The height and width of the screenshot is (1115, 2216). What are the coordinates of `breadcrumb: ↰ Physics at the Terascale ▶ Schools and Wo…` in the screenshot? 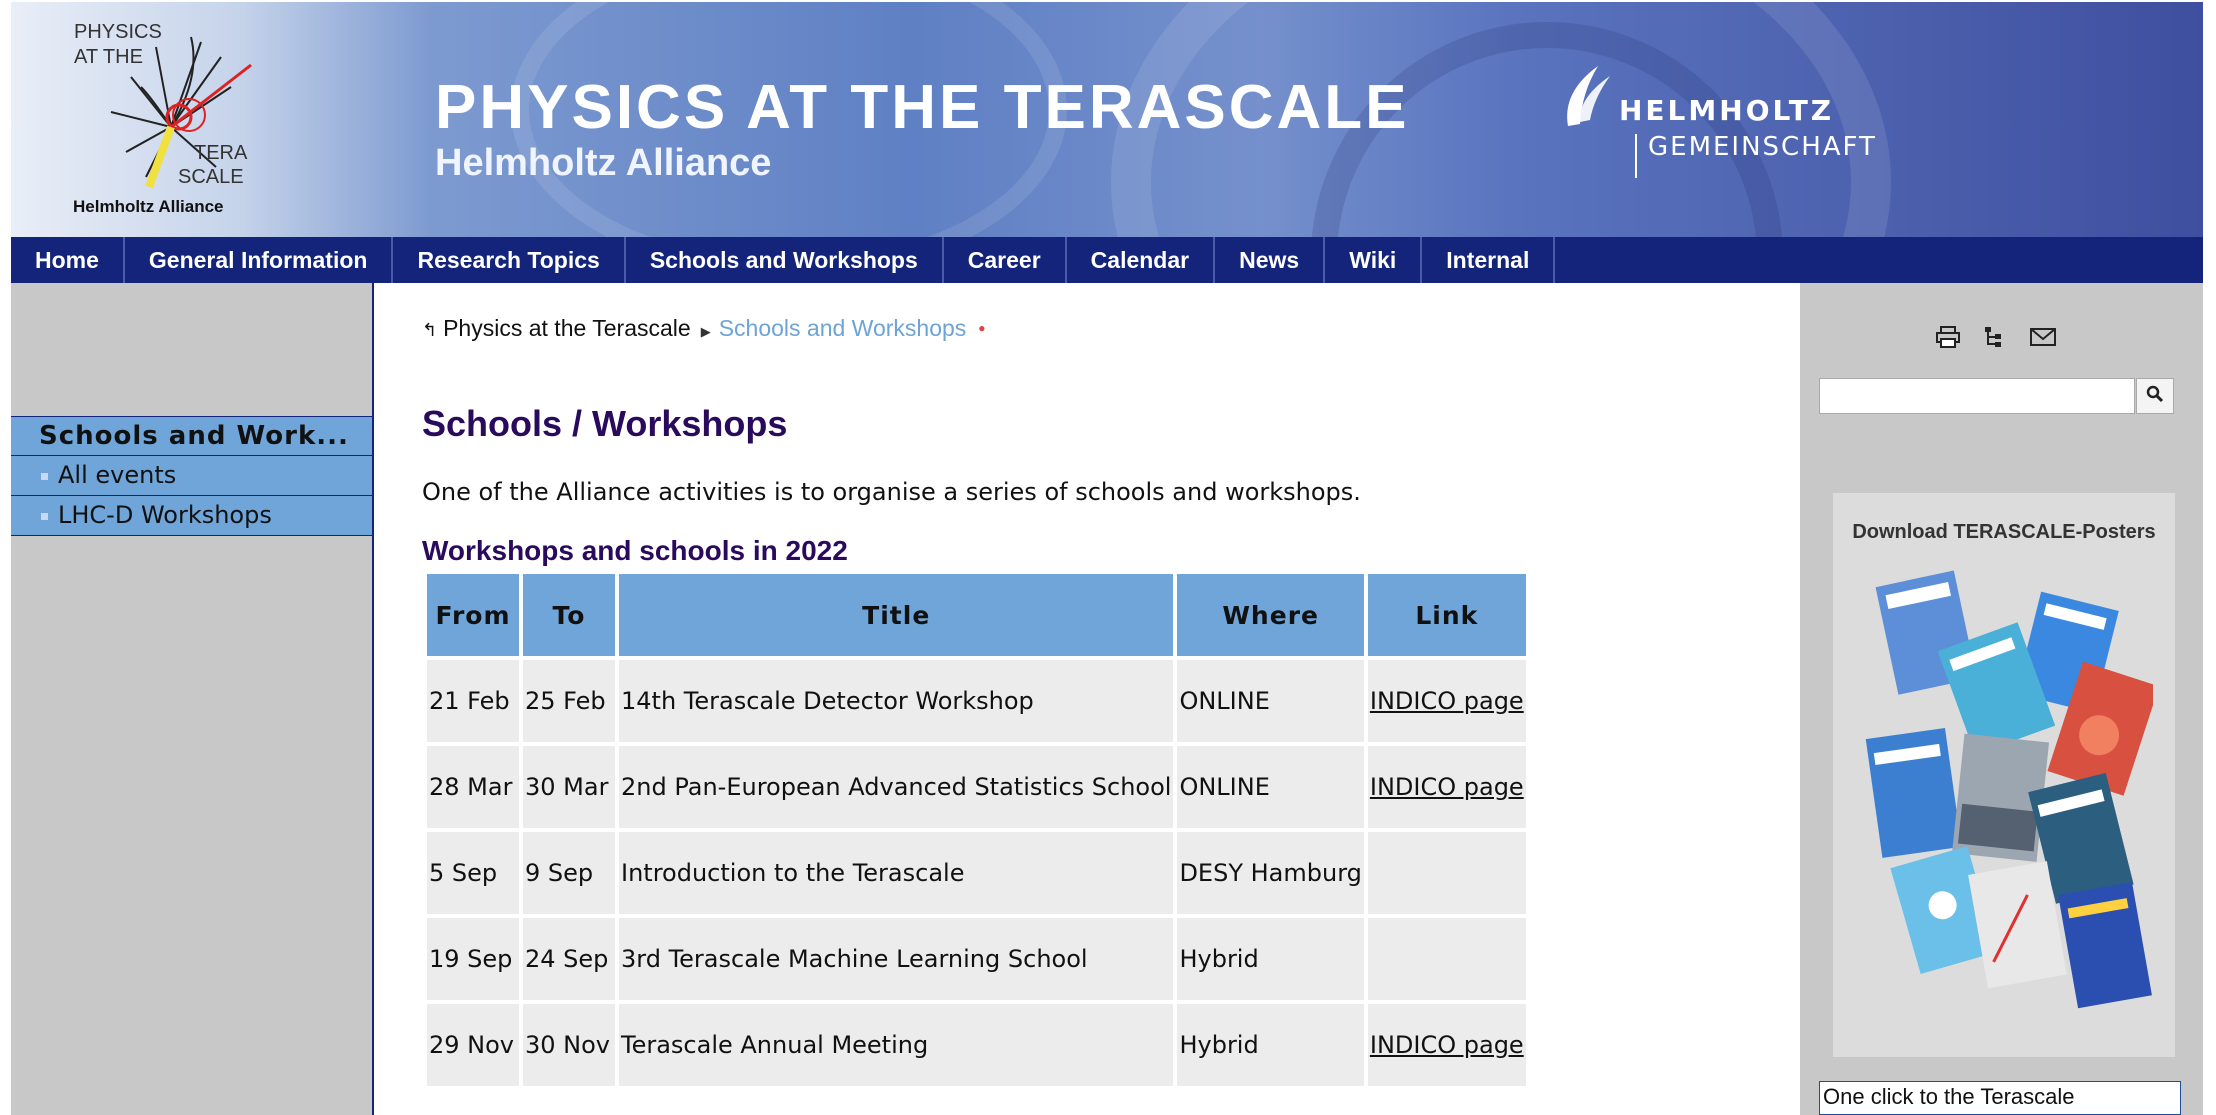 It's located at (704, 328).